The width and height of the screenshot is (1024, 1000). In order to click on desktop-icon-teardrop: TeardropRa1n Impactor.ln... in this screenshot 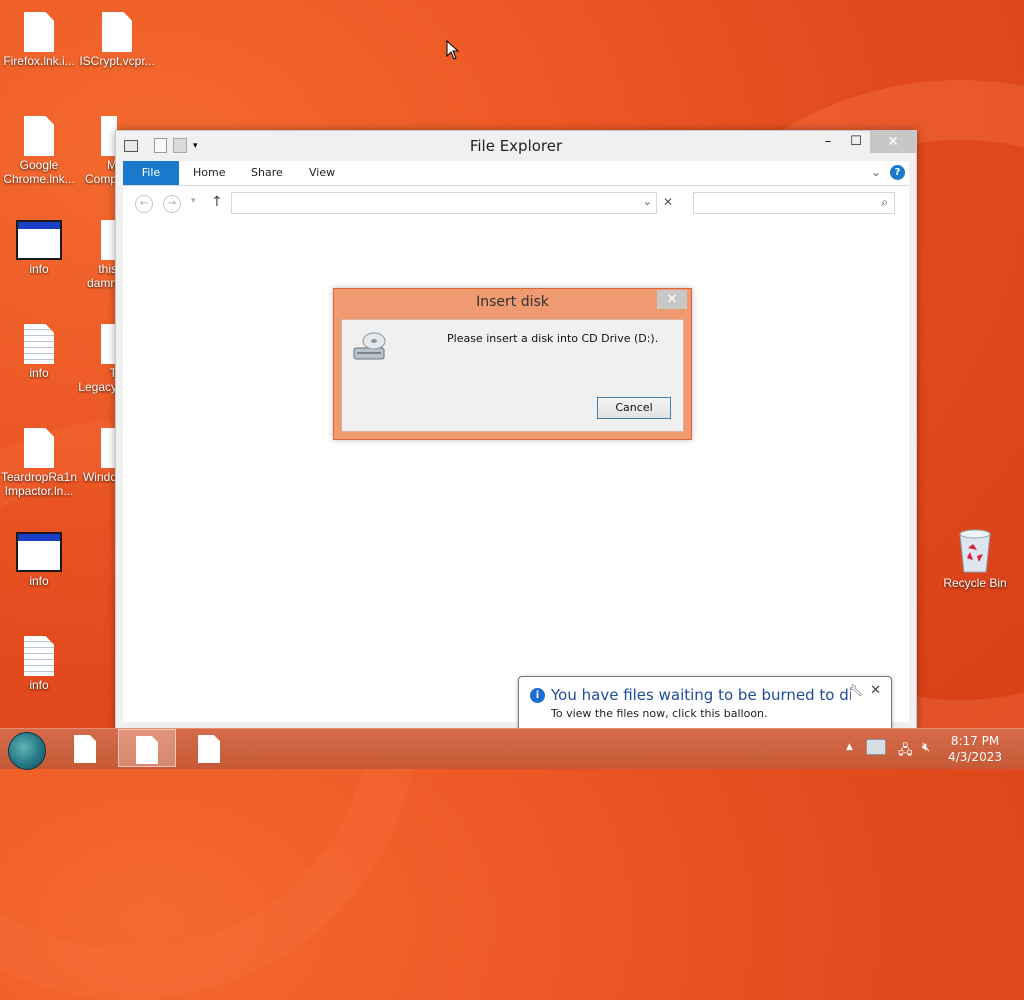, I will do `click(39, 463)`.